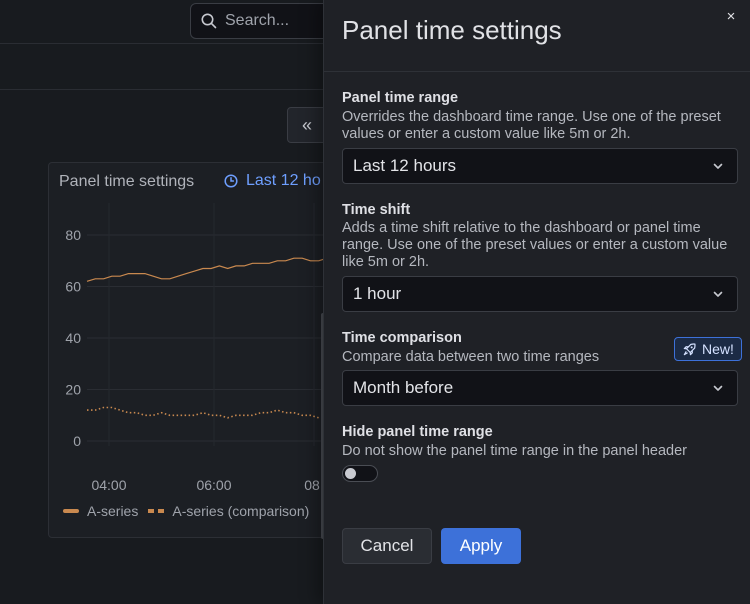 Image resolution: width=750 pixels, height=604 pixels. I want to click on hide-time-range-label: Hide panel time range, so click(417, 432).